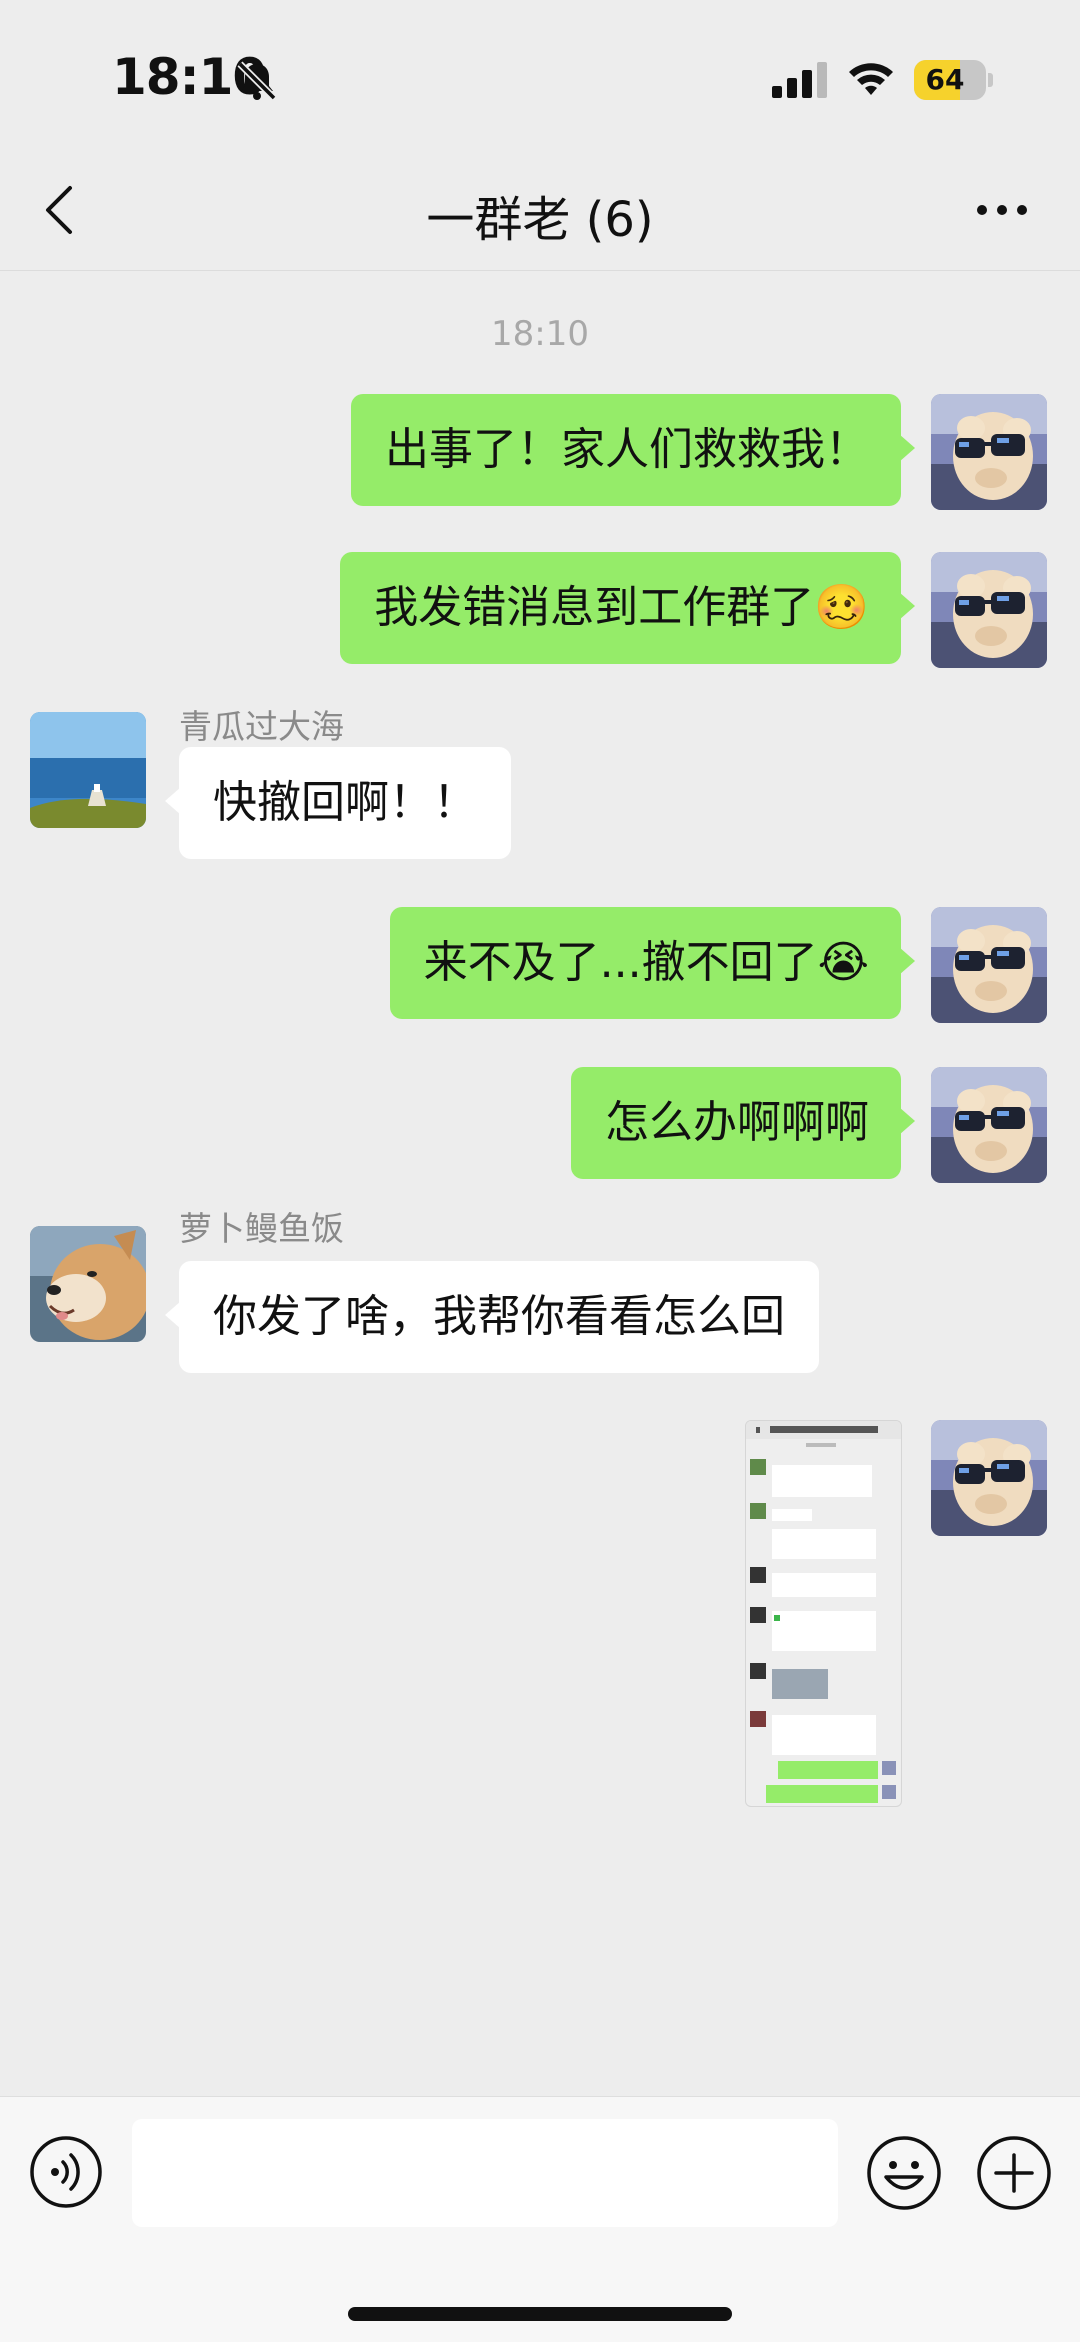 The image size is (1080, 2342). What do you see at coordinates (841, 607) in the screenshot?
I see `emoji-woozy: 🥴` at bounding box center [841, 607].